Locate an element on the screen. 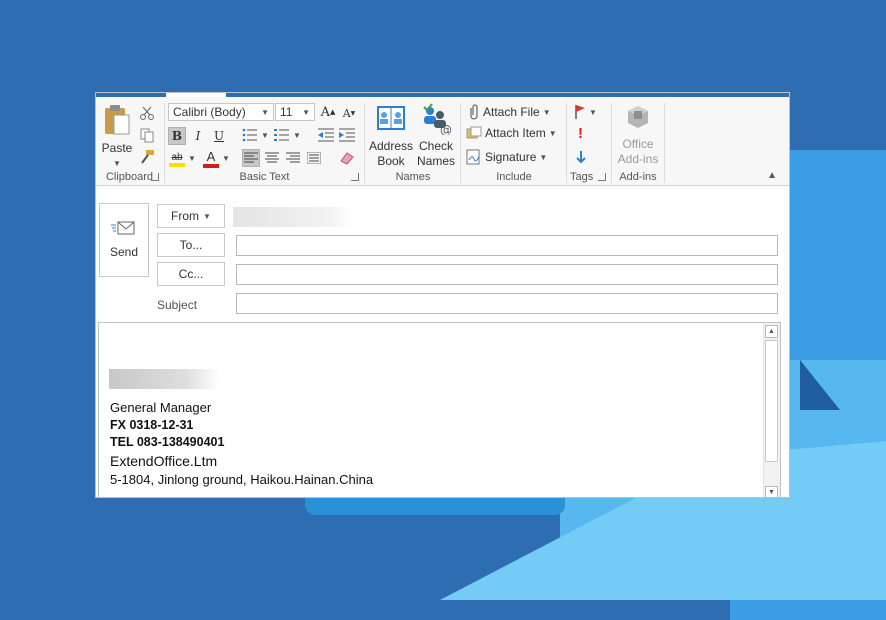 This screenshot has width=886, height=620. align-left-icon is located at coordinates (251, 157).